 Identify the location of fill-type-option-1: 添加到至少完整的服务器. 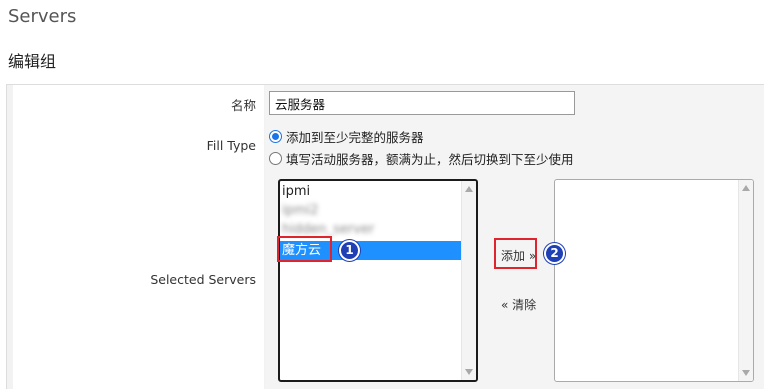
(346, 136).